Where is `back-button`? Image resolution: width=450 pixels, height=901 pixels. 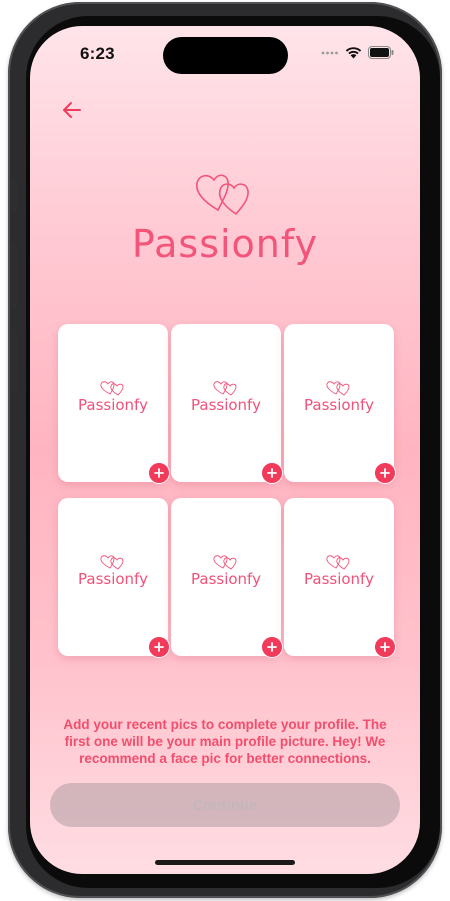 back-button is located at coordinates (72, 110).